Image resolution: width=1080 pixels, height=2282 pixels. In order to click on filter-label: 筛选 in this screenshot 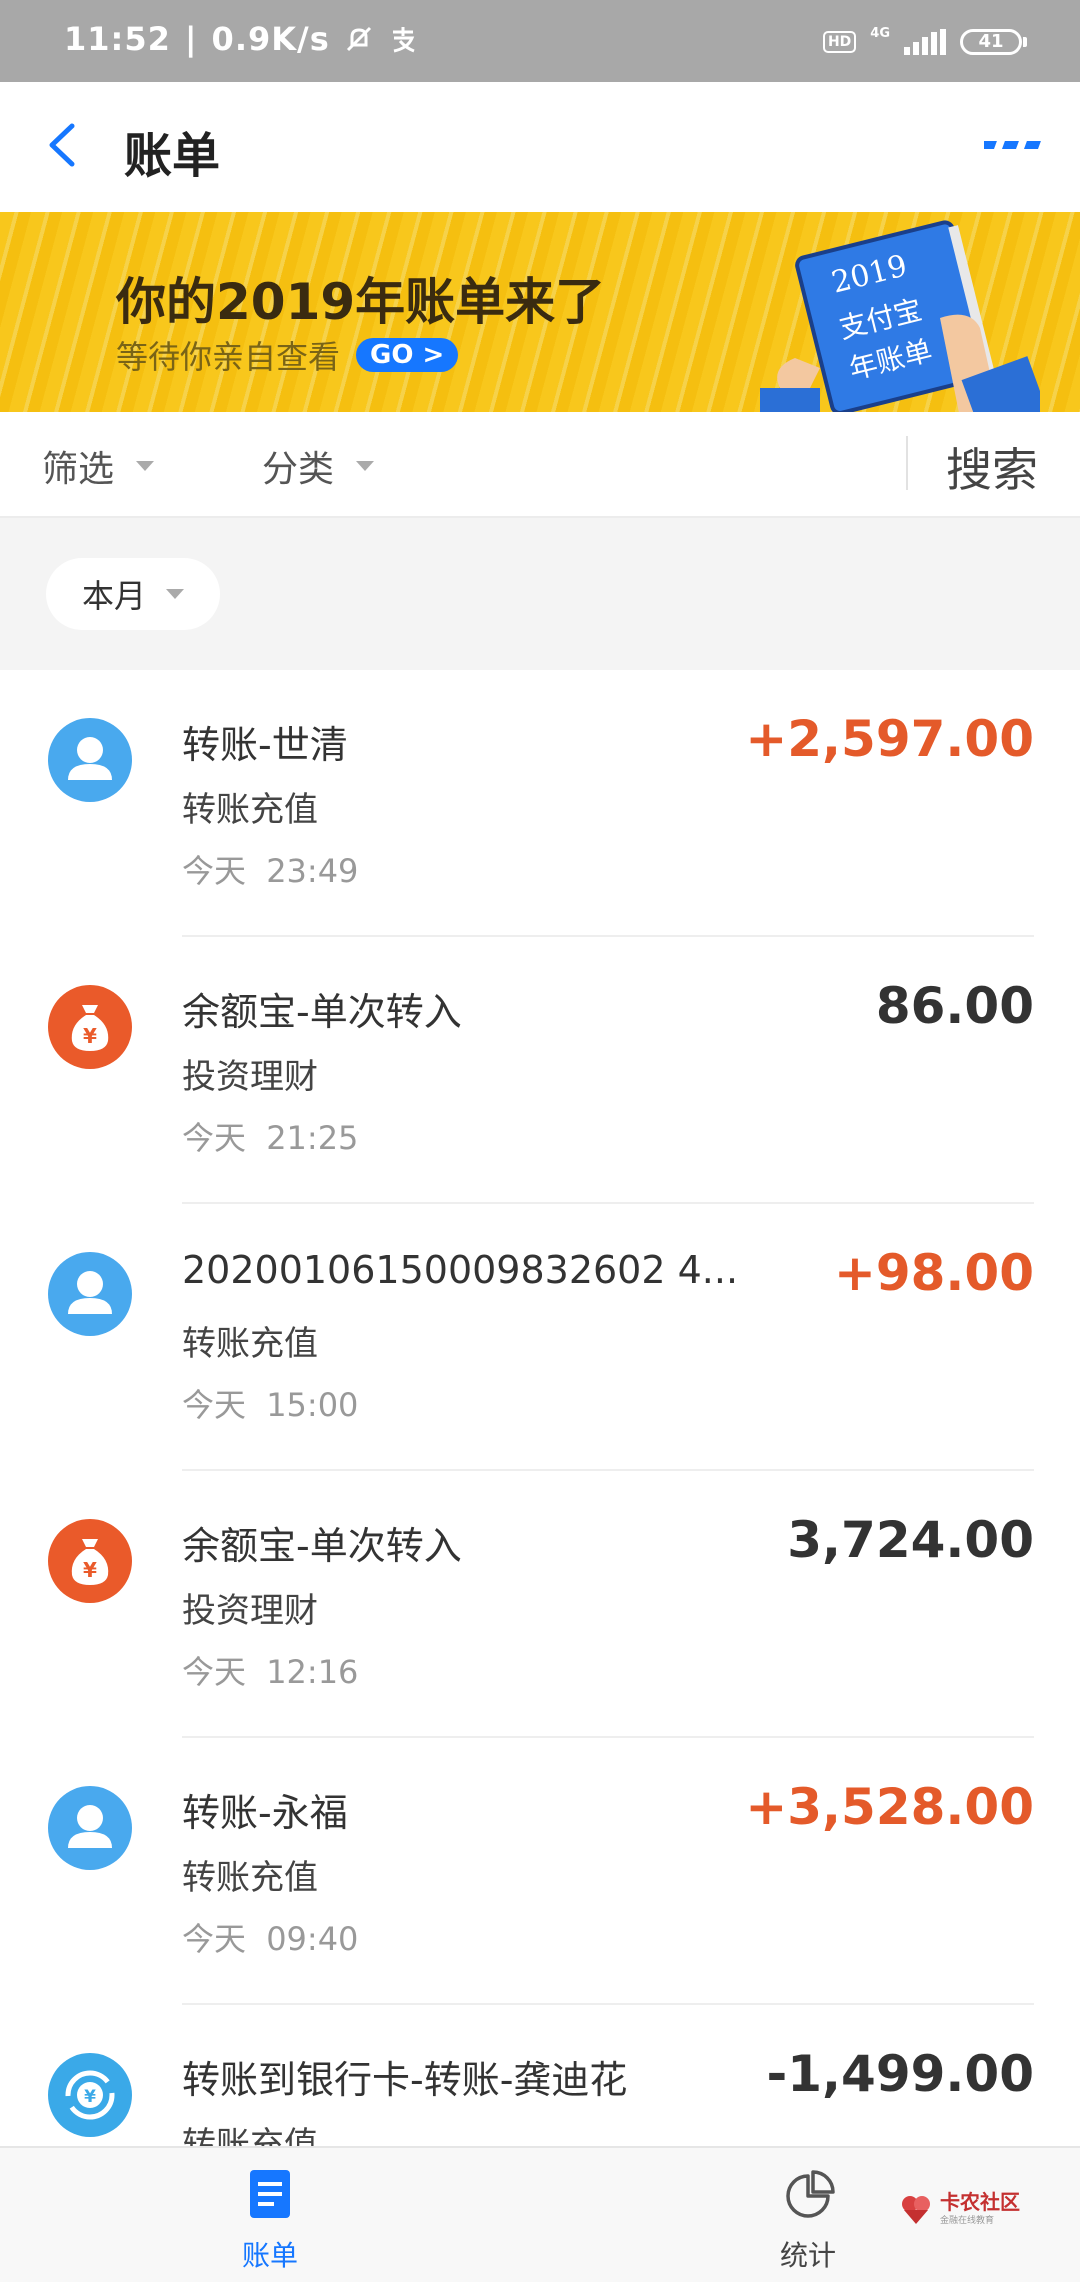, I will do `click(78, 469)`.